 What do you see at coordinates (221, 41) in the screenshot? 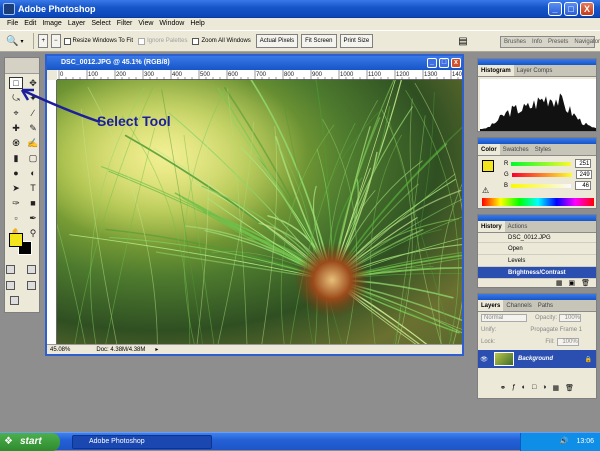
I see `zoom-all-windows-checkbox: Zoom All Windows` at bounding box center [221, 41].